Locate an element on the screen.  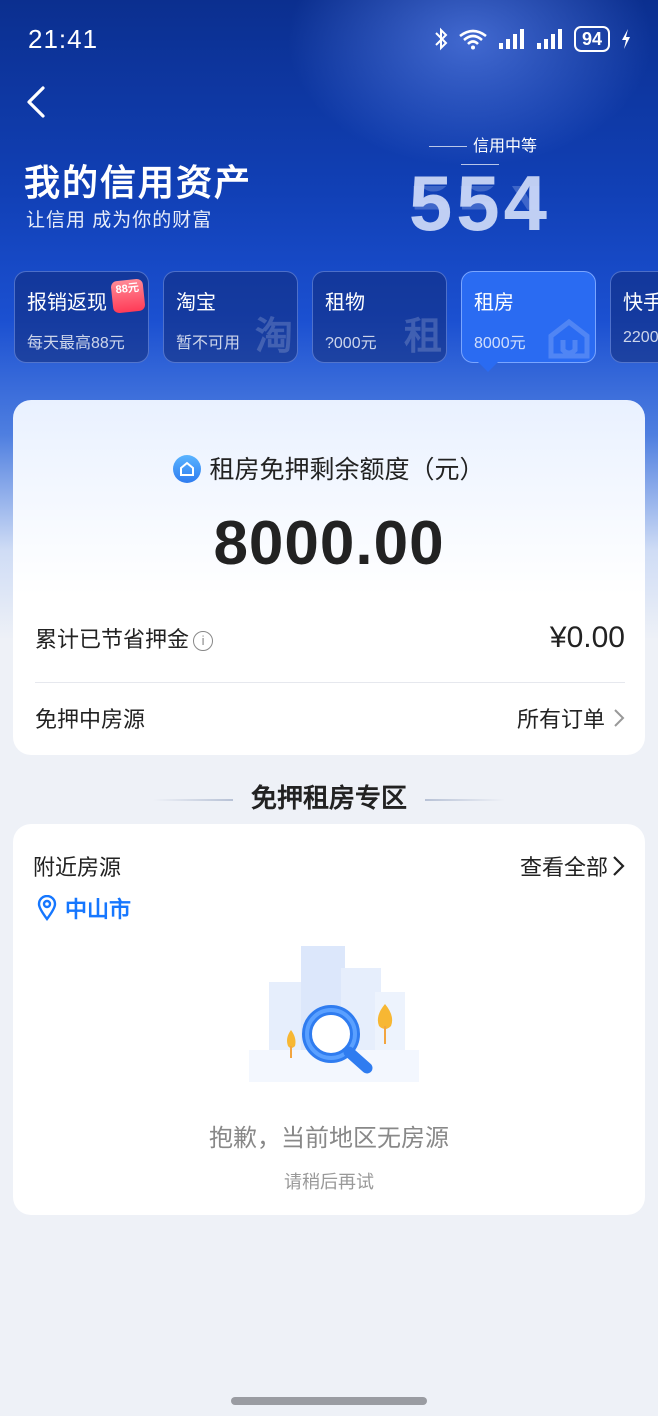
location-pin-icon is located at coordinates (47, 908).